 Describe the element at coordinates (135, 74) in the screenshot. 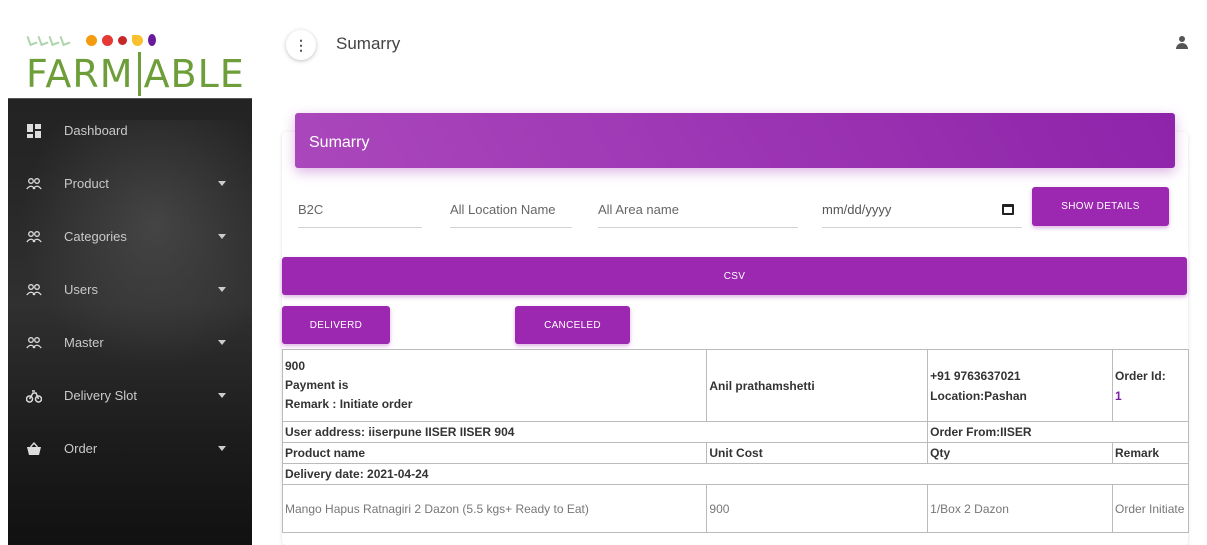

I see `logo-text: FARM ABLE` at that location.